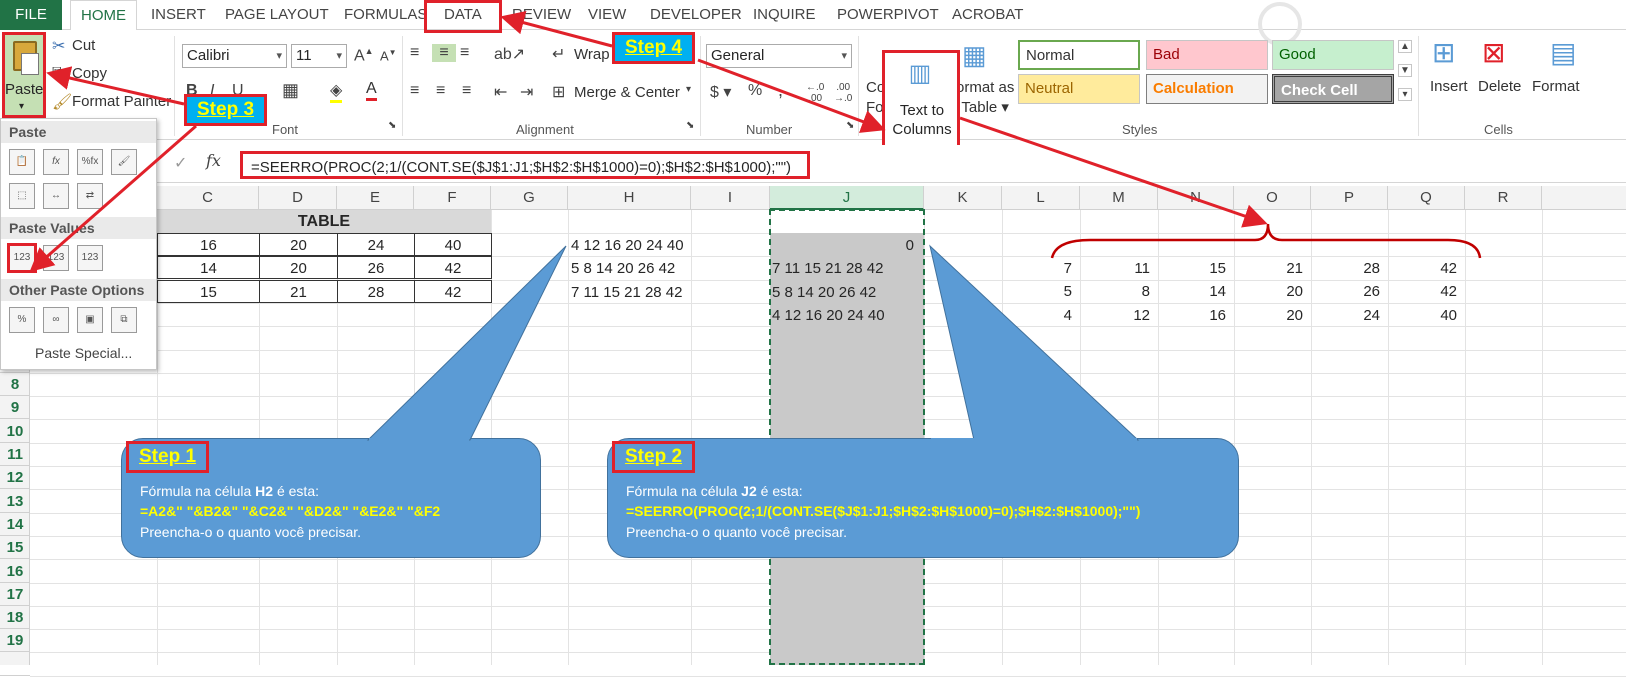  Describe the element at coordinates (388, 55) in the screenshot. I see `decrease-font-icon: A▼` at that location.